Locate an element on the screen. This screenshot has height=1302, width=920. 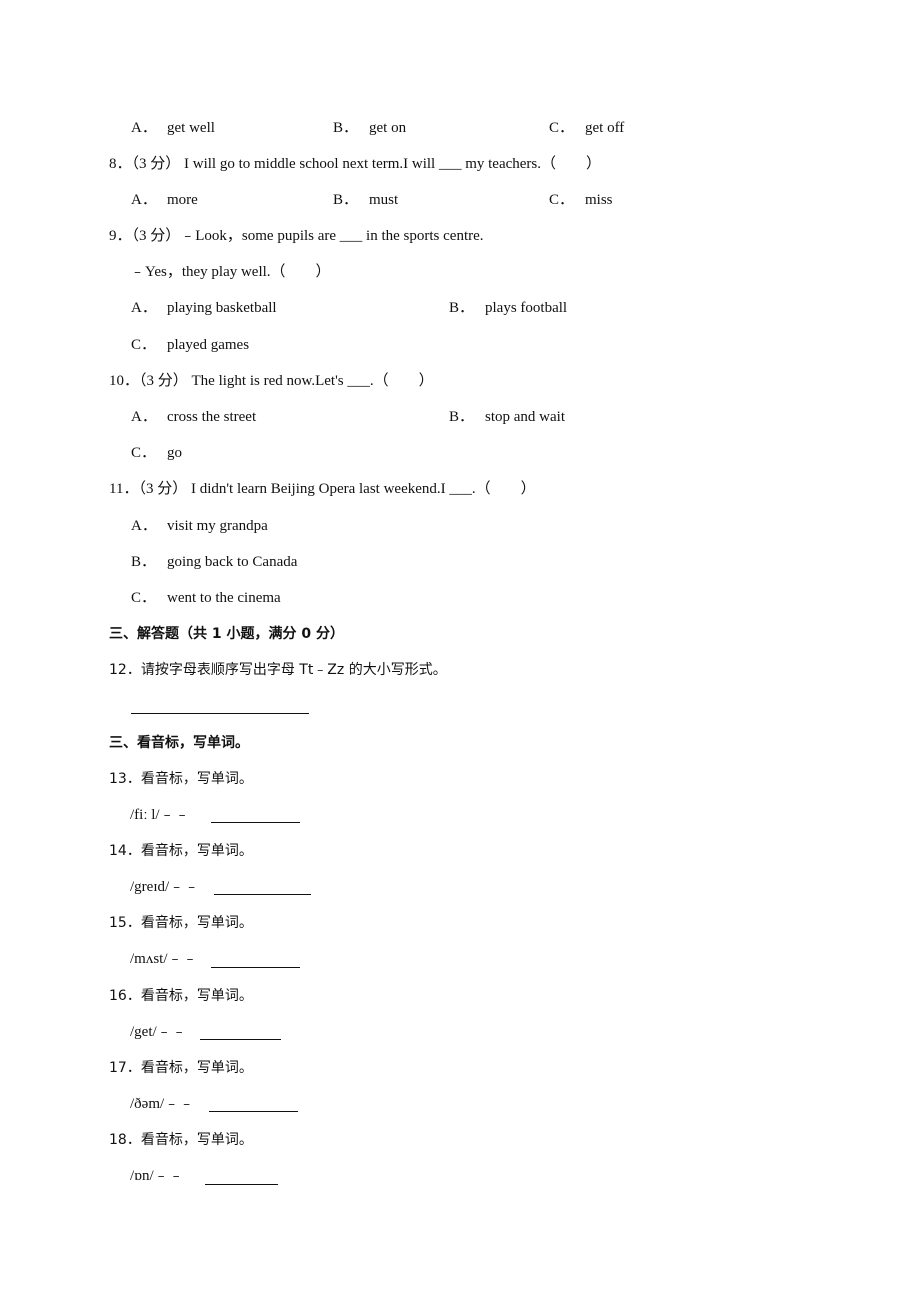
q7-option-c: C． get off is located at coordinates (586, 128).